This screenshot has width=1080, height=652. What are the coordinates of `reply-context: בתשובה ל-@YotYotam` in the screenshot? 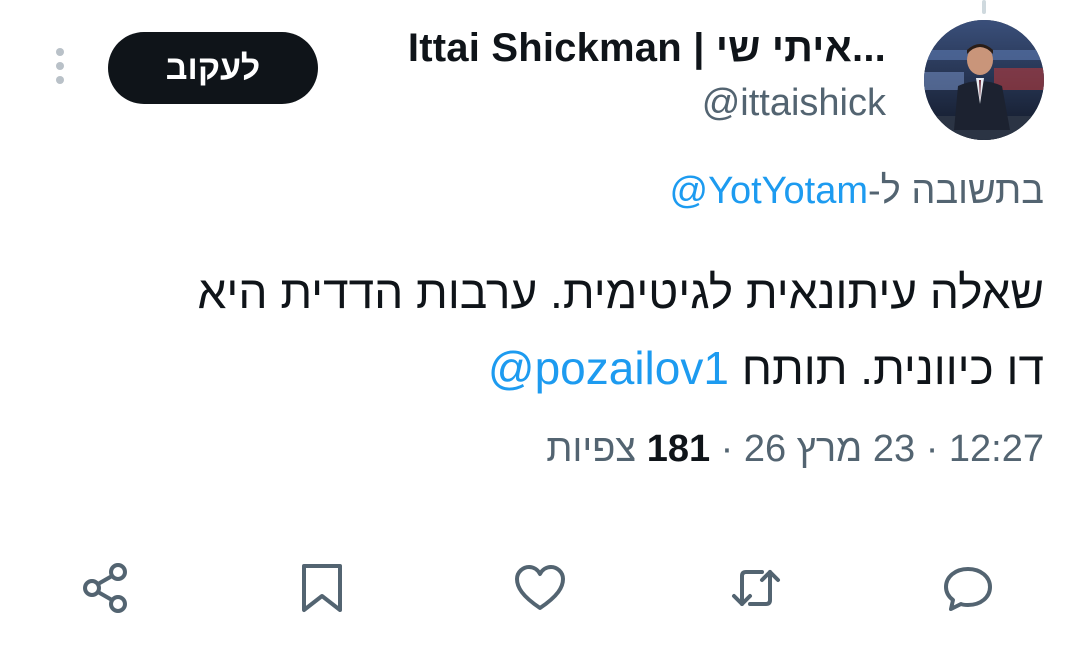 It's located at (857, 191).